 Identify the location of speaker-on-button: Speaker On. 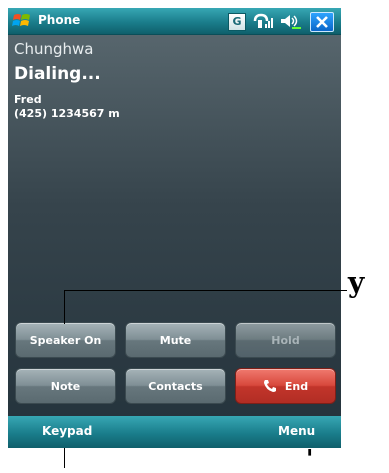
(65, 340).